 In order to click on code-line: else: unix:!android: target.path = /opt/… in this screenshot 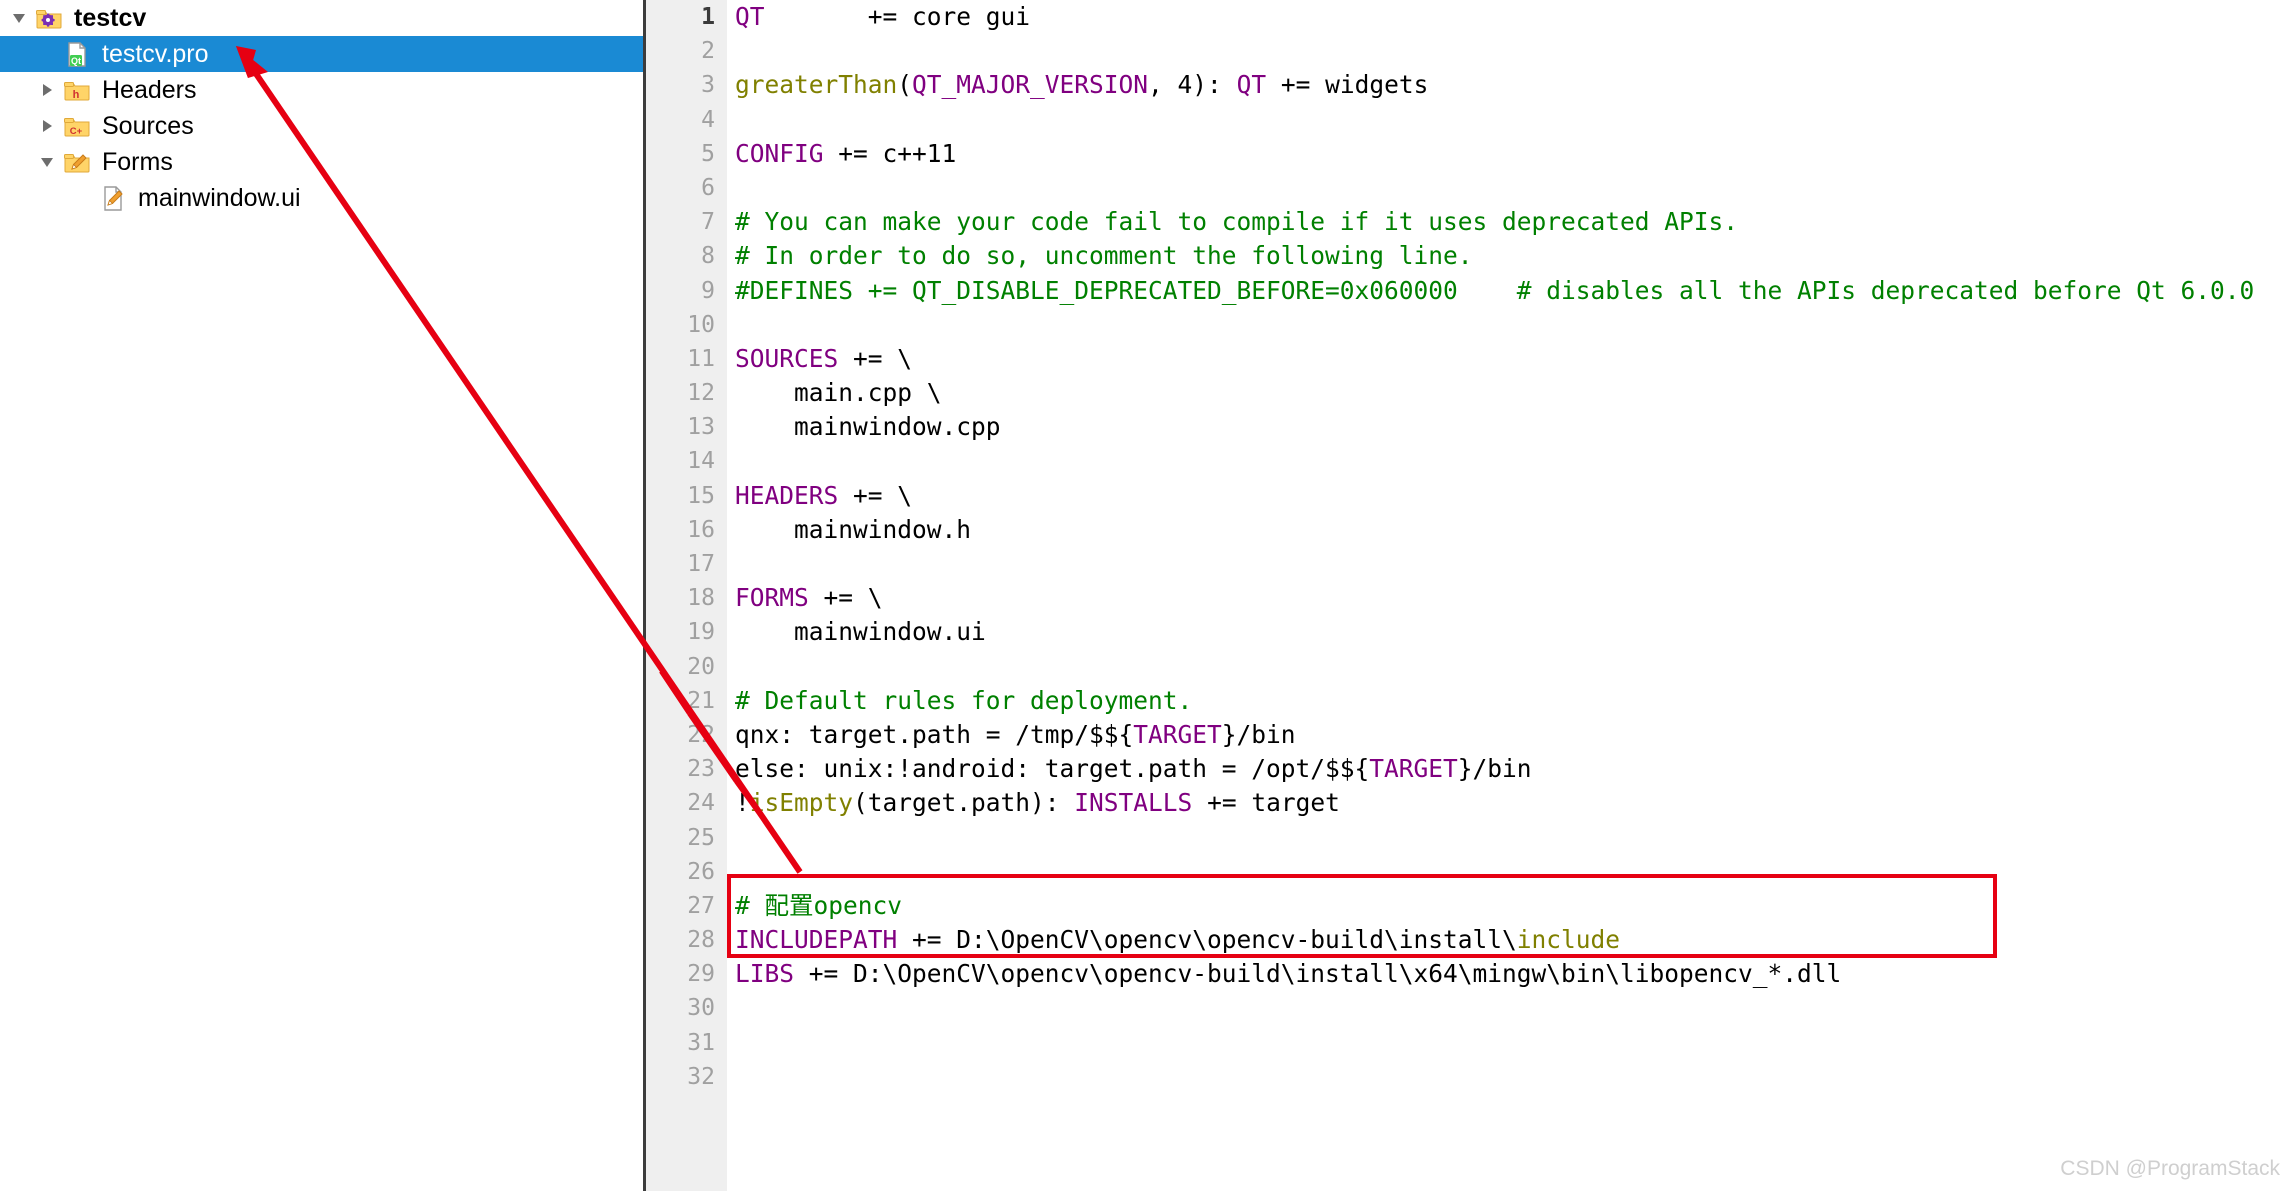, I will do `click(1510, 769)`.